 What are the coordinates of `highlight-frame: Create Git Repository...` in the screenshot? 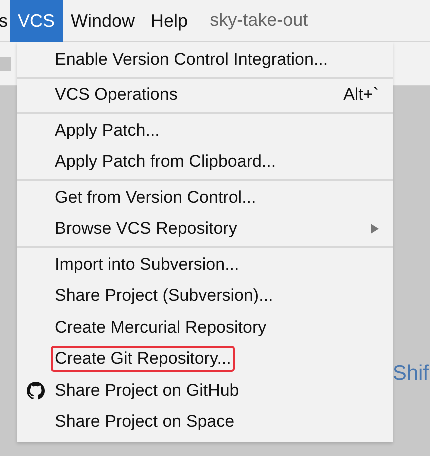 It's located at (143, 359).